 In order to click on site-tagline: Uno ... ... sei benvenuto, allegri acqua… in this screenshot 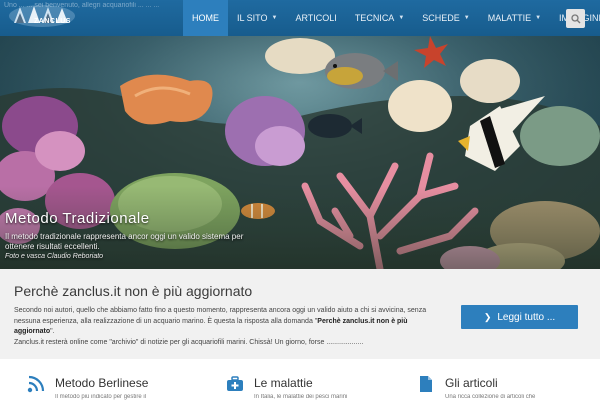, I will do `click(82, 5)`.